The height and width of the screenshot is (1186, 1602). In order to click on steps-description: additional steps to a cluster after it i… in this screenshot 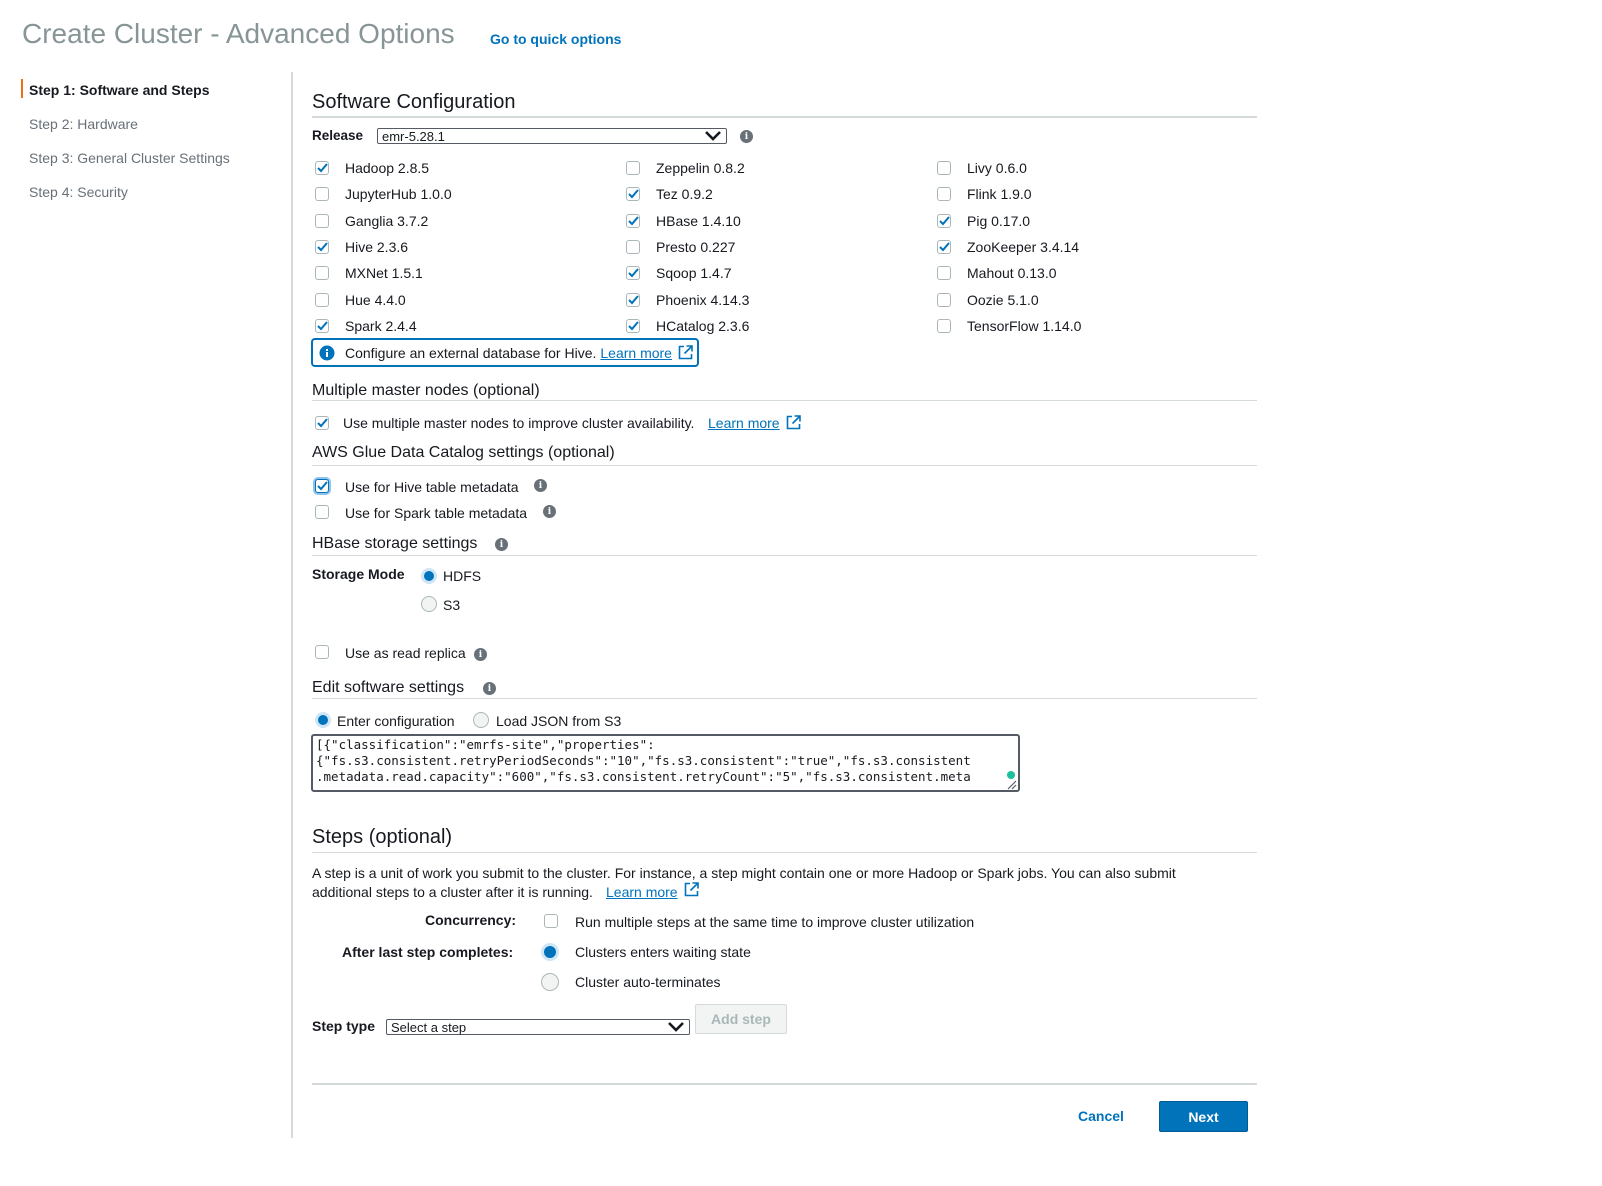, I will do `click(452, 892)`.